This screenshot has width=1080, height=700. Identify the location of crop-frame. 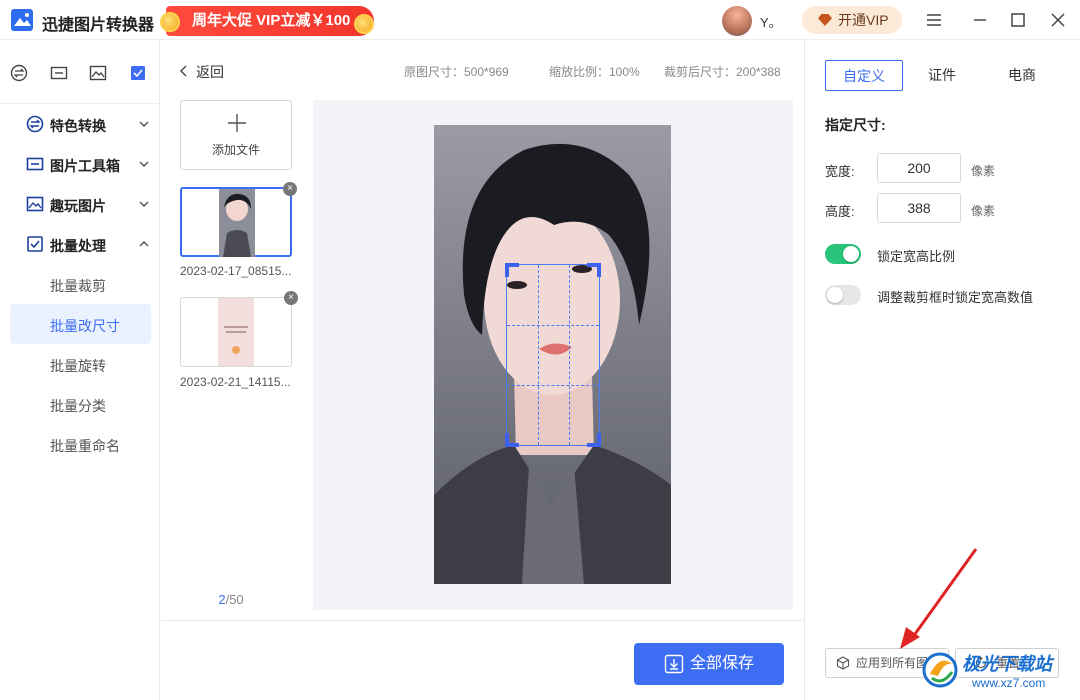
(553, 355).